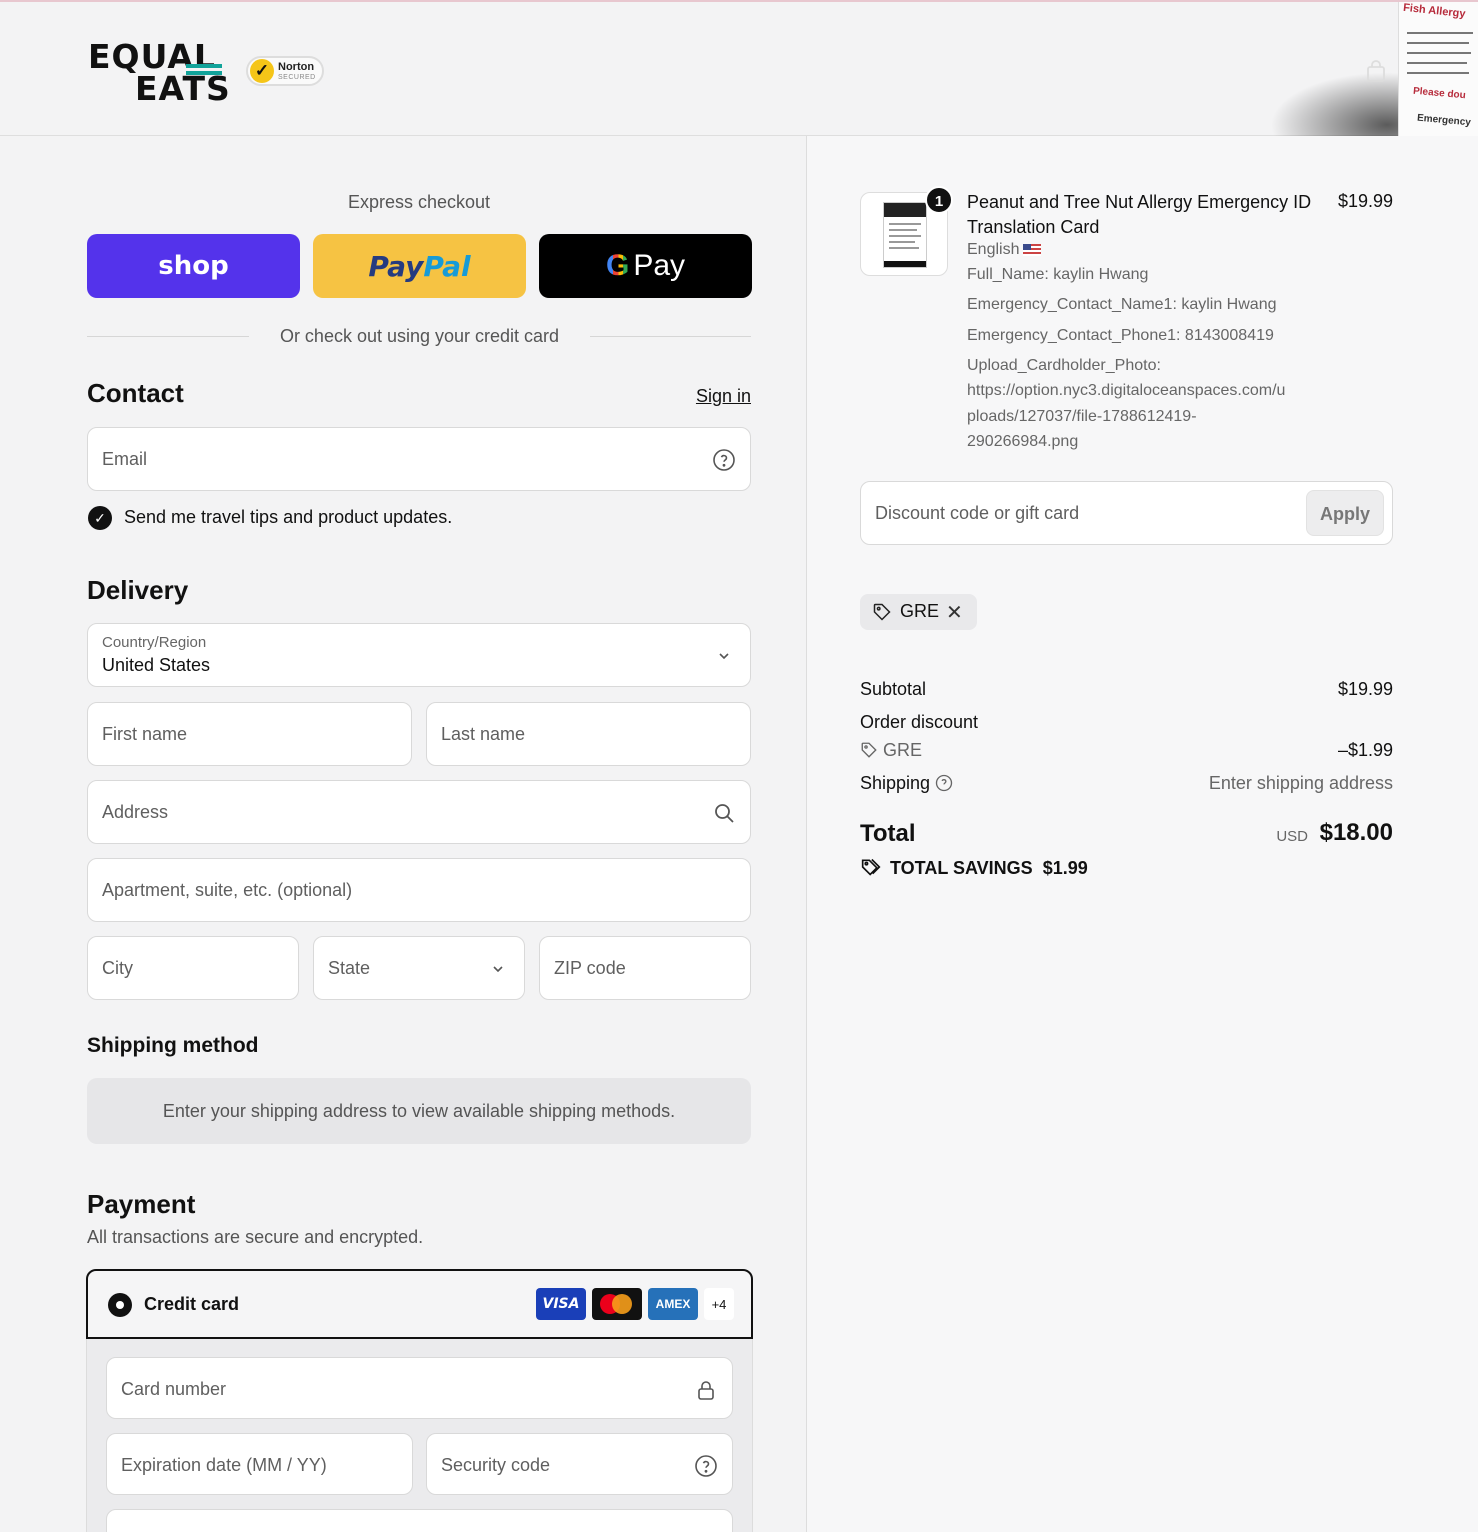 The width and height of the screenshot is (1478, 1532). Describe the element at coordinates (419, 890) in the screenshot. I see `apartment-field: Apartment, suite, etc. (optional)` at that location.